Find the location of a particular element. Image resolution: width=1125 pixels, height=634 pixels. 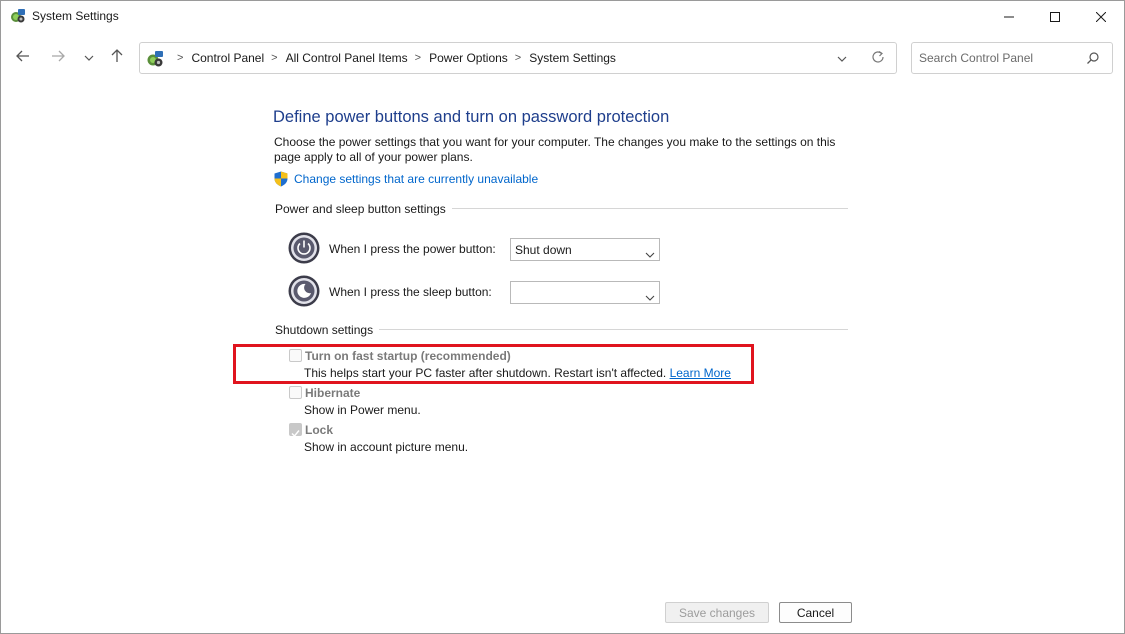

back-button is located at coordinates (23, 58).